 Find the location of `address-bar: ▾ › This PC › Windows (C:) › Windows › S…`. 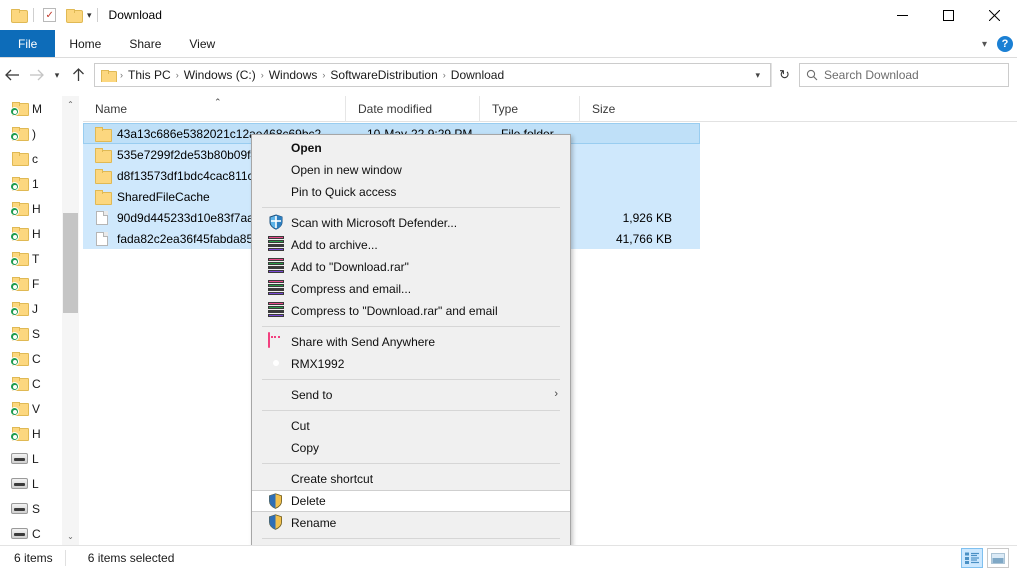

address-bar: ▾ › This PC › Windows (C:) › Windows › S… is located at coordinates (508, 75).